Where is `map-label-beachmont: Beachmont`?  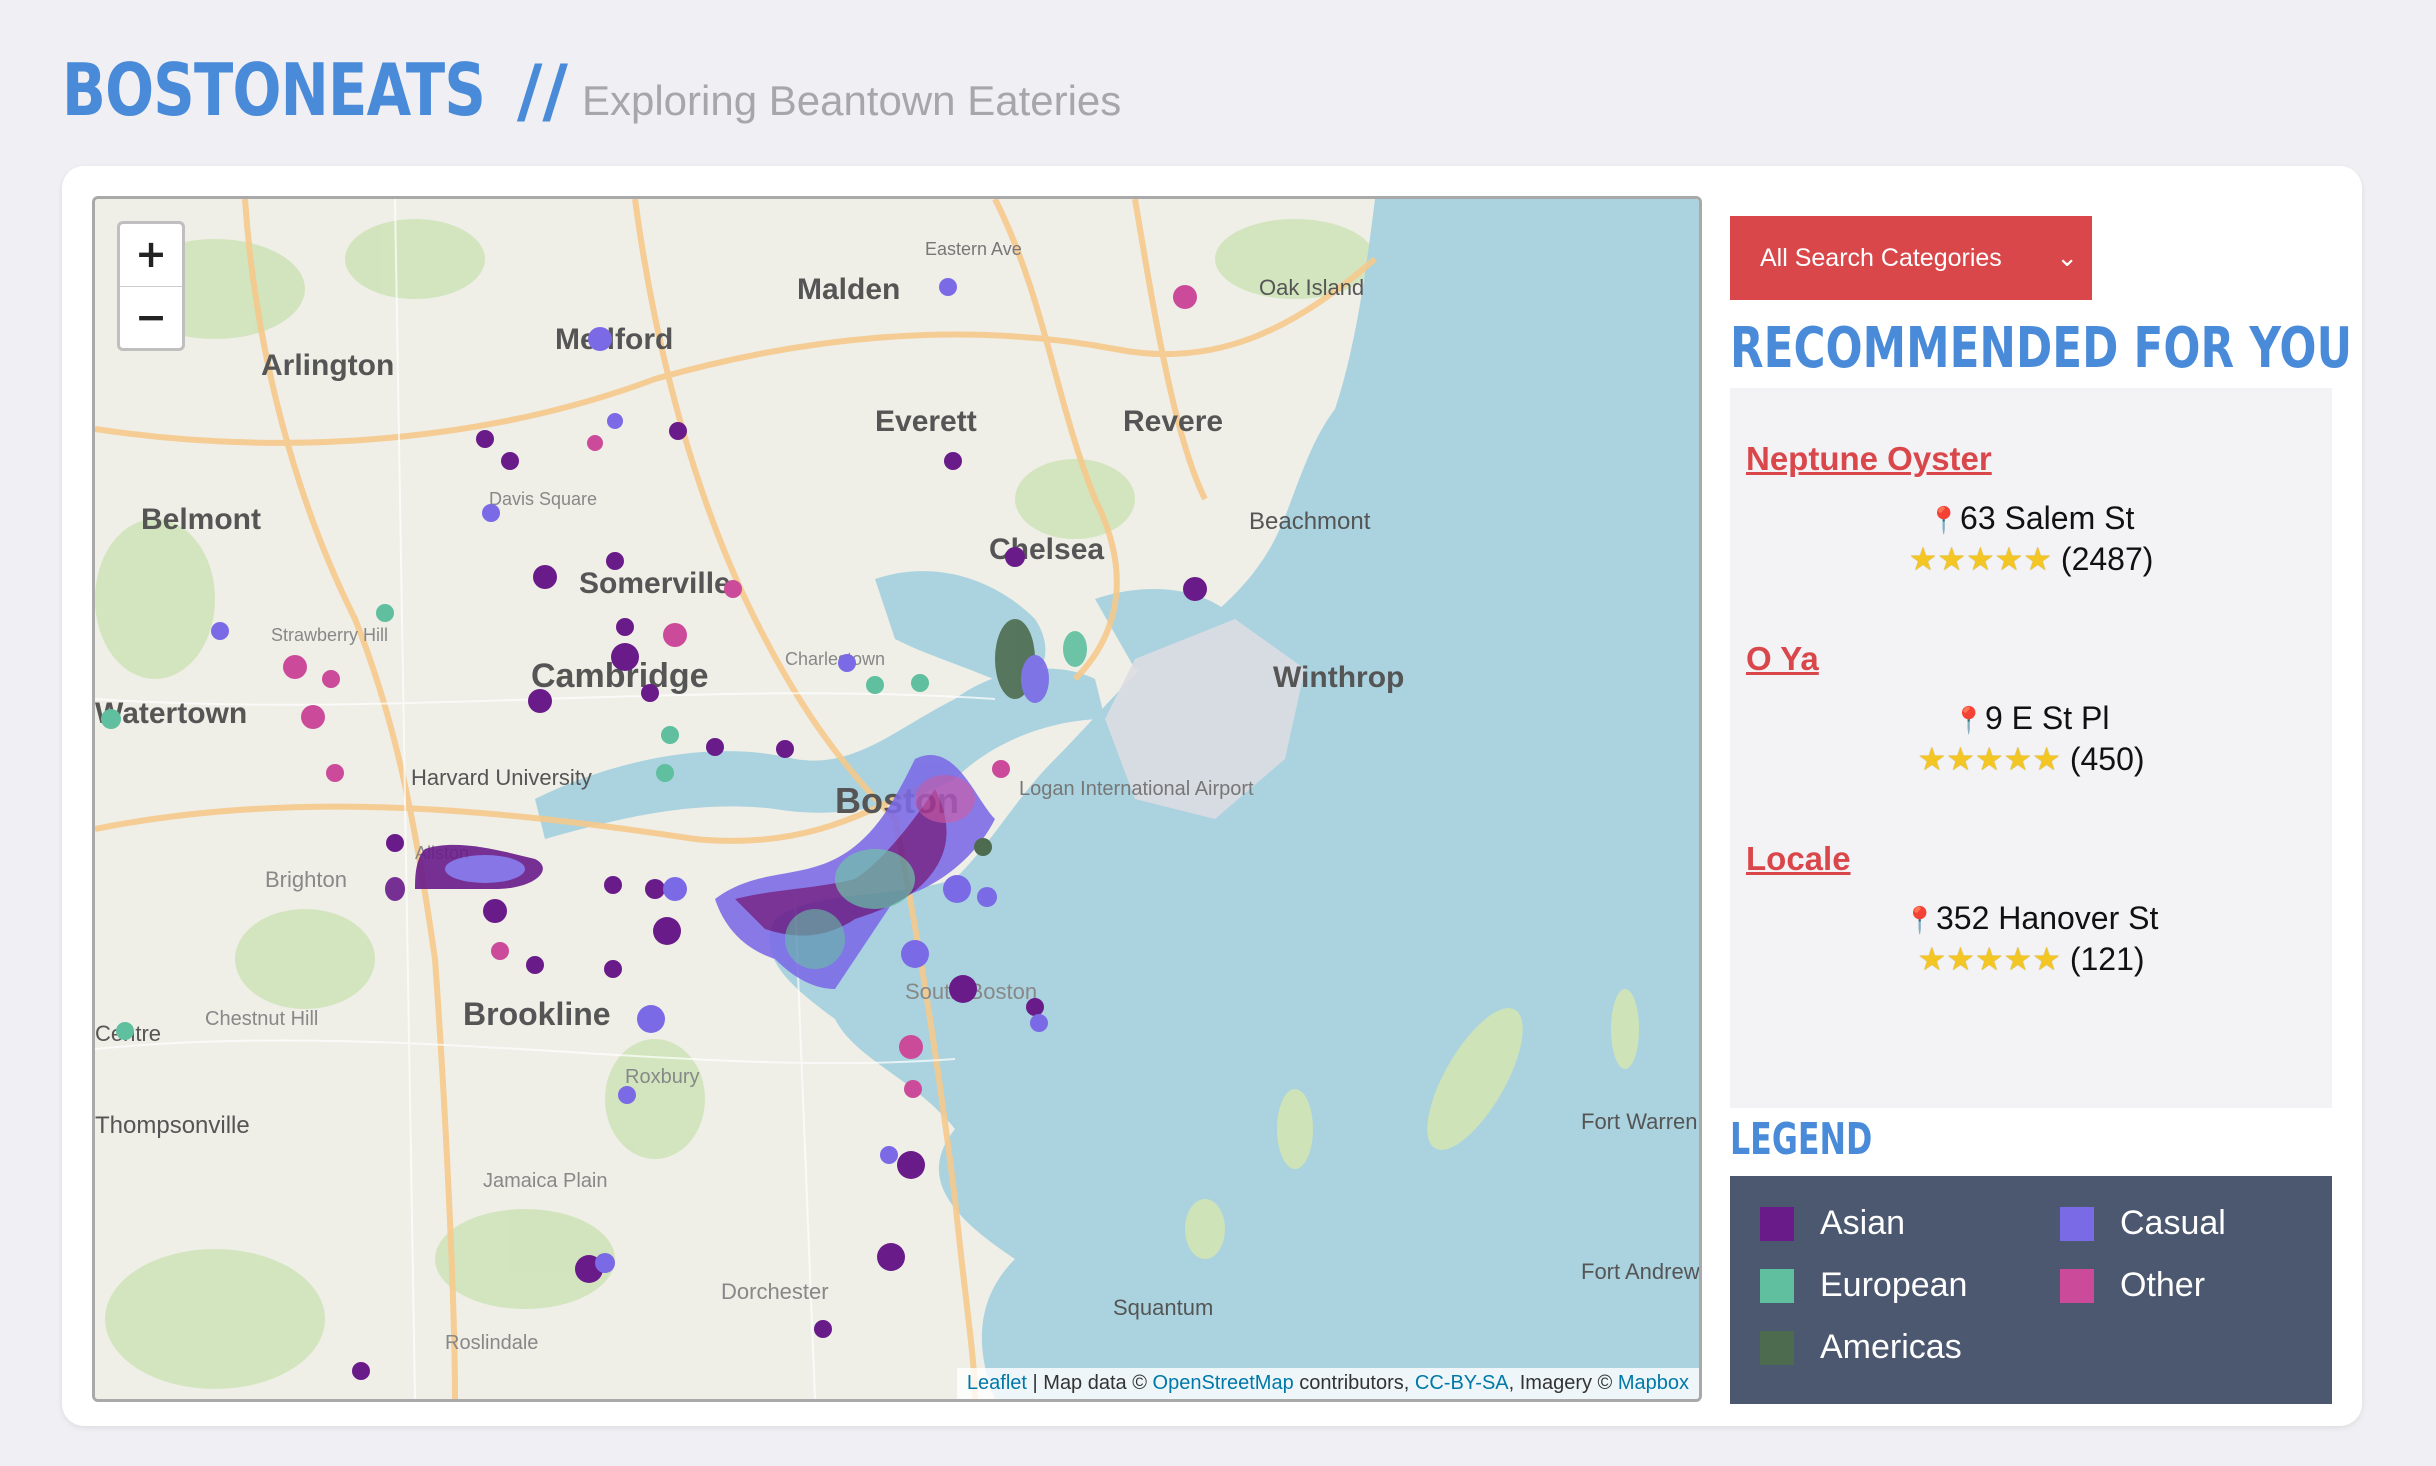
map-label-beachmont: Beachmont is located at coordinates (1310, 521).